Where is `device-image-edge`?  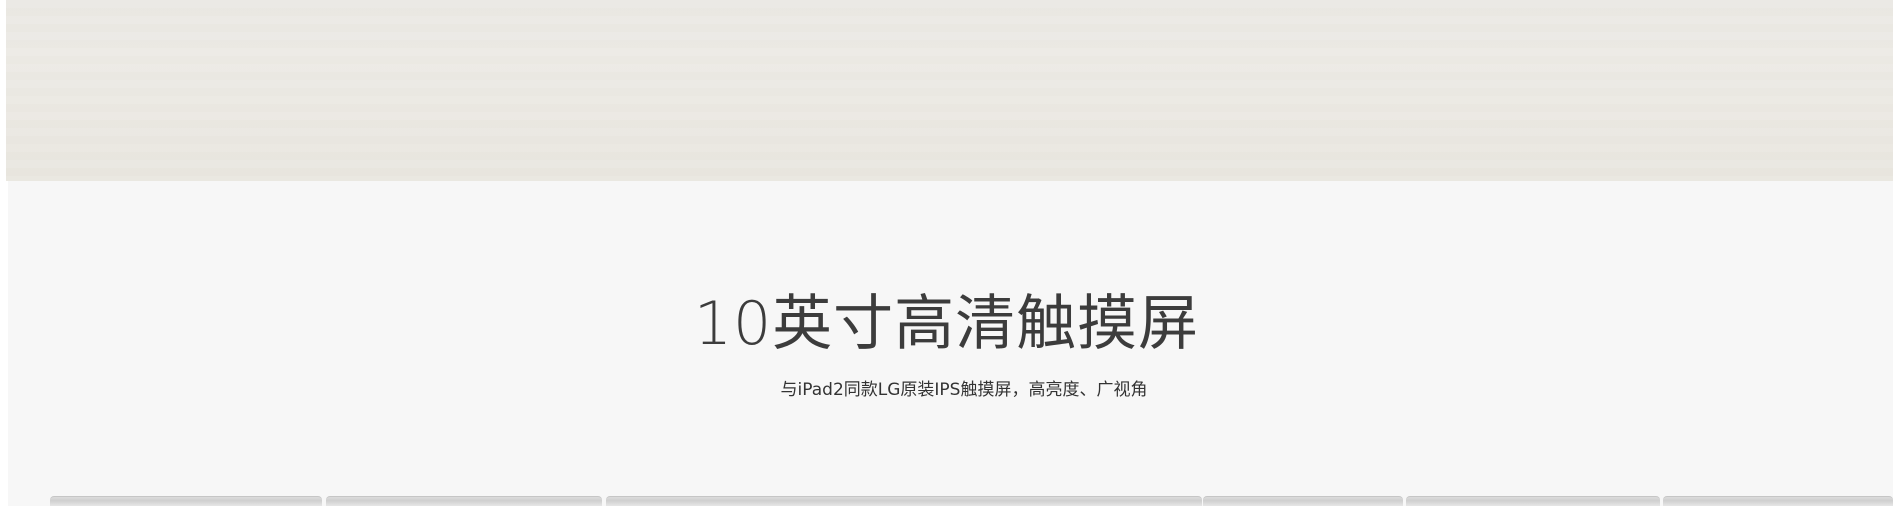
device-image-edge is located at coordinates (971, 501).